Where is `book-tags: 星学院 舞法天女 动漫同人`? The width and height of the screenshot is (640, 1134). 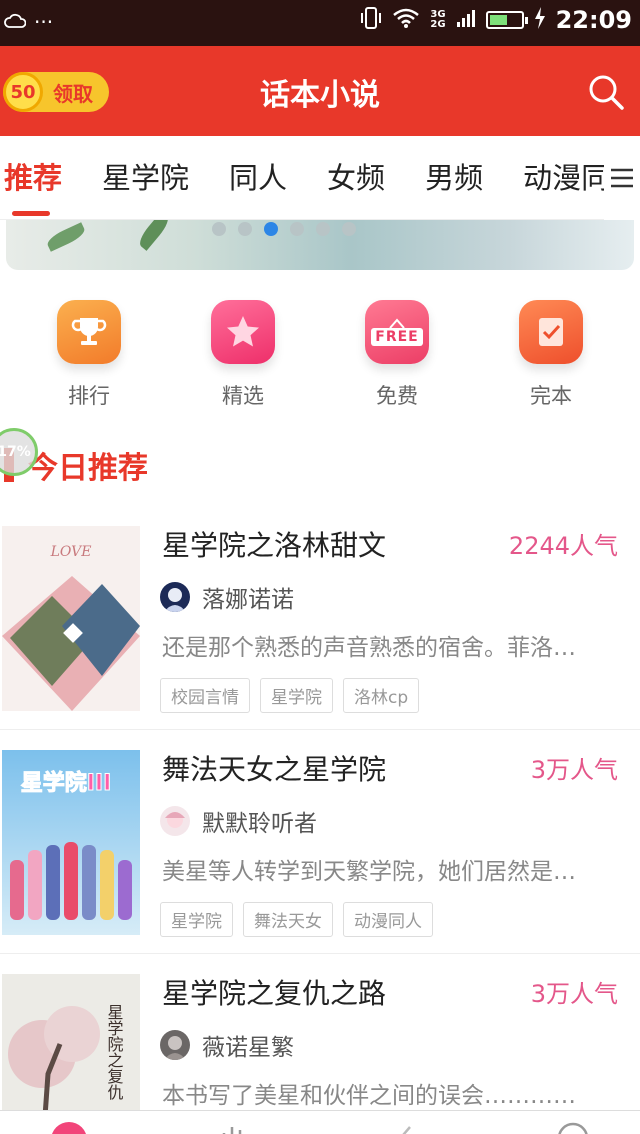 book-tags: 星学院 舞法天女 动漫同人 is located at coordinates (296, 919).